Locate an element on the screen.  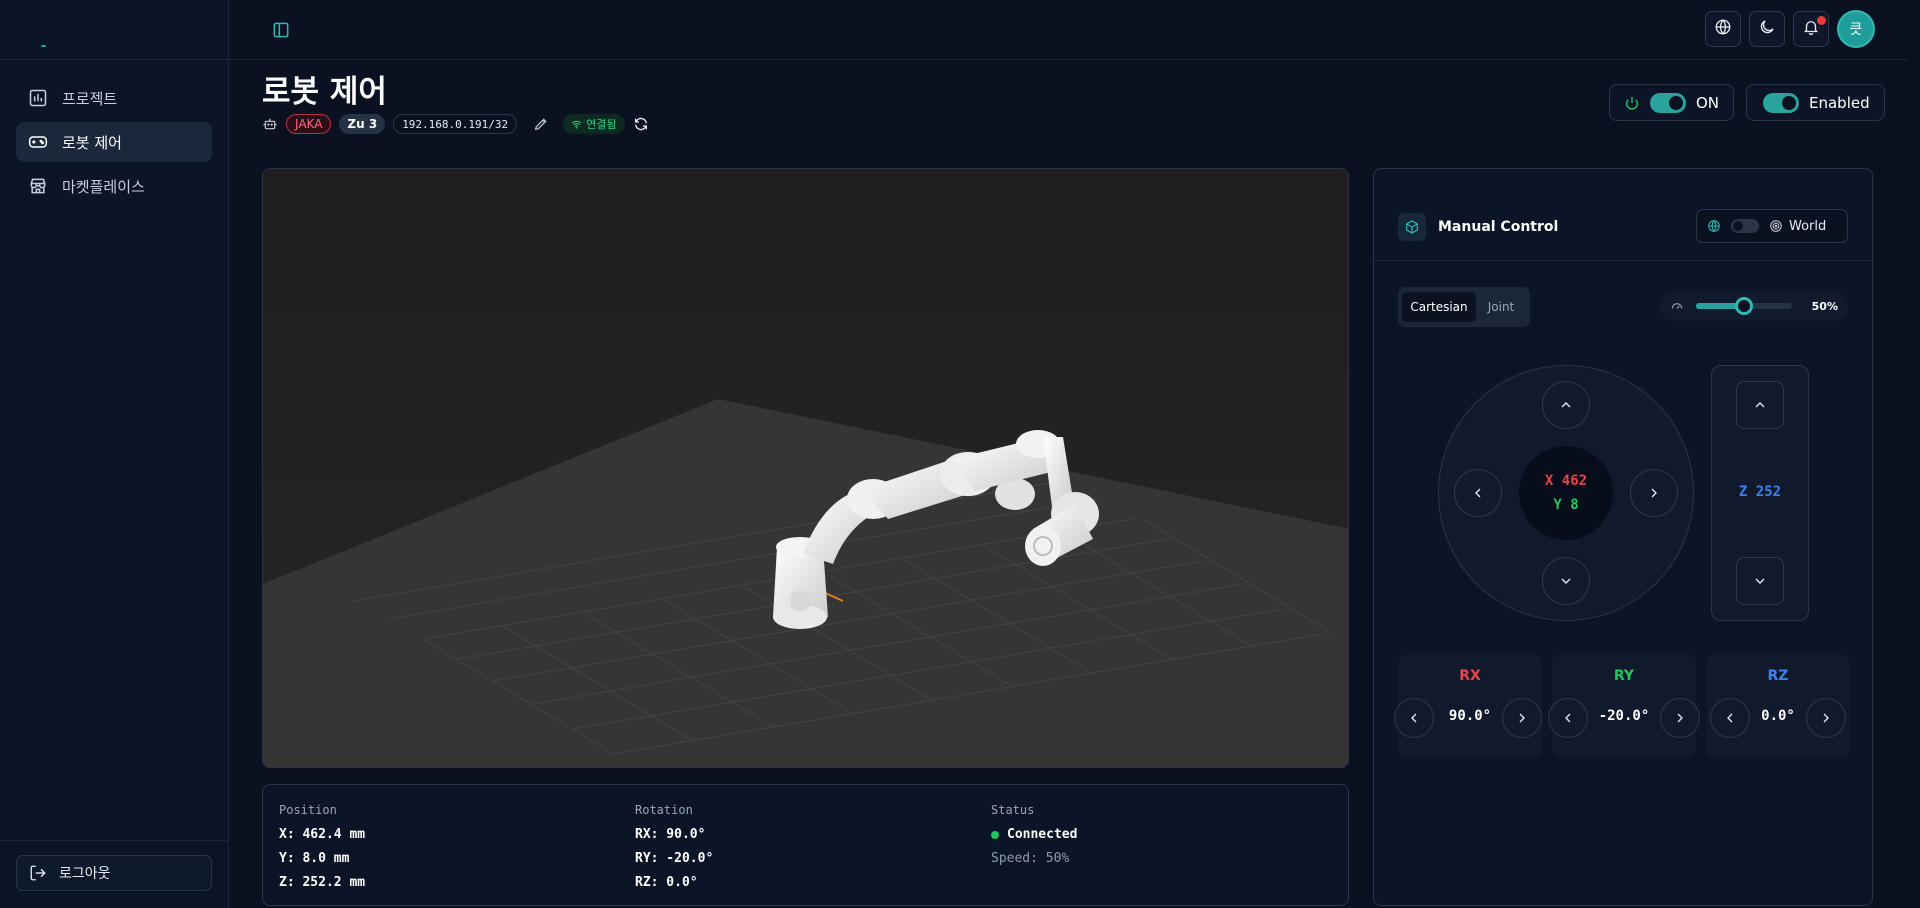
position-title: Position is located at coordinates (308, 810).